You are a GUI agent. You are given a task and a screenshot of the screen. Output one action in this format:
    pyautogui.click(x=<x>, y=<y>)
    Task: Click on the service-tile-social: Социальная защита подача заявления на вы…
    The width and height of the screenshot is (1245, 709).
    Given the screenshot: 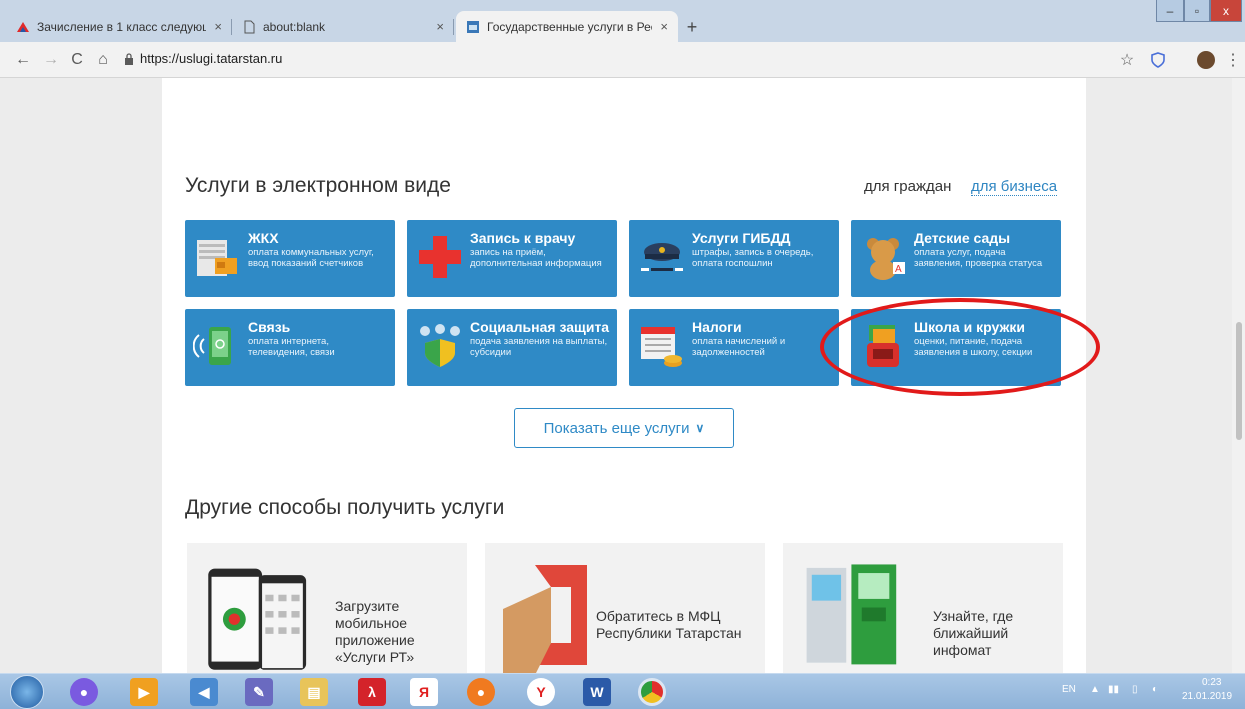 What is the action you would take?
    pyautogui.click(x=512, y=347)
    